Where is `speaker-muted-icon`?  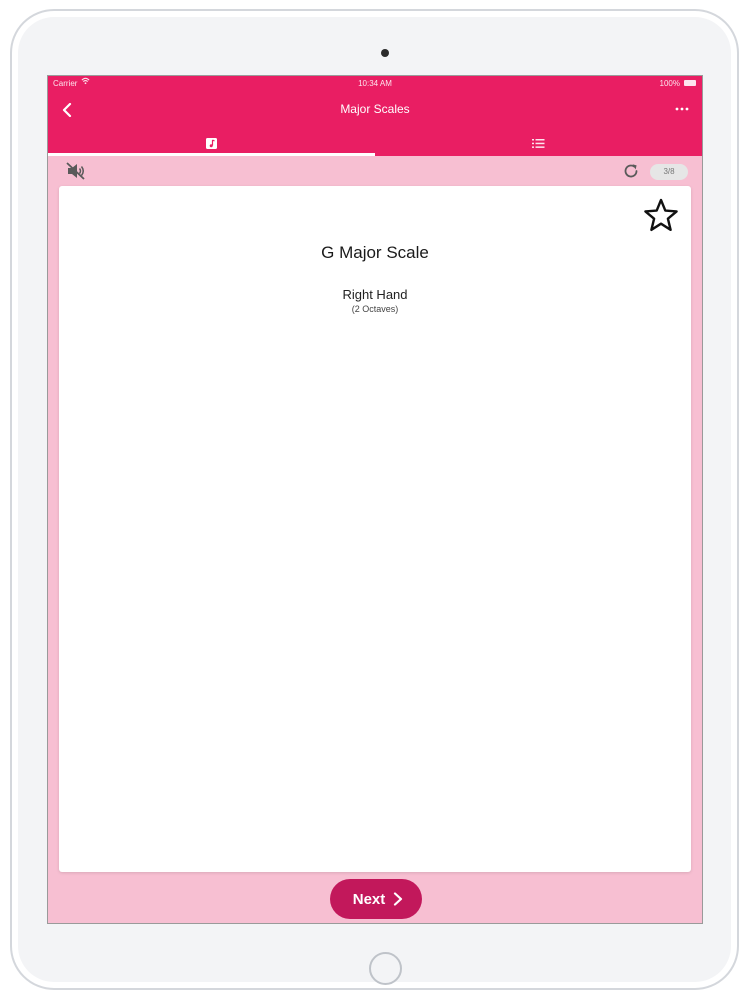 speaker-muted-icon is located at coordinates (75, 171).